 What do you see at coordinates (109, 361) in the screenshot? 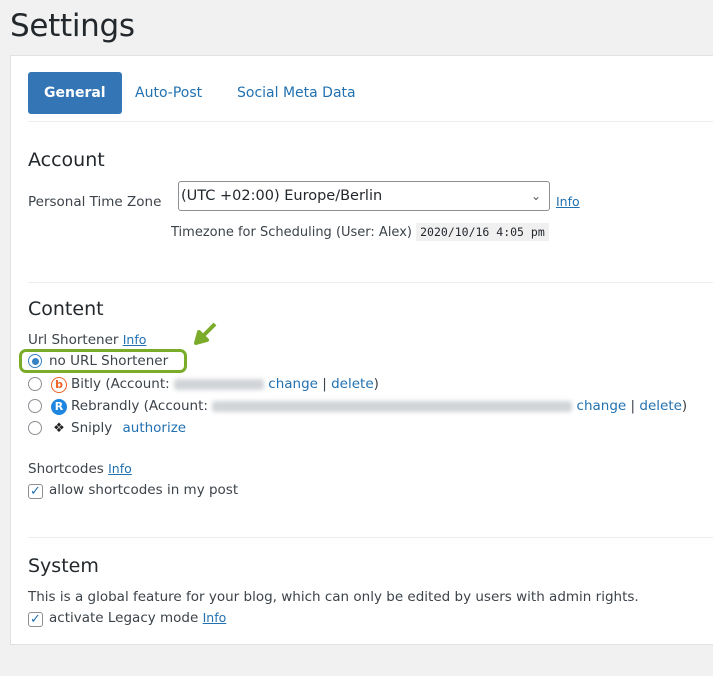
I see `option-label: no URL Shortener` at bounding box center [109, 361].